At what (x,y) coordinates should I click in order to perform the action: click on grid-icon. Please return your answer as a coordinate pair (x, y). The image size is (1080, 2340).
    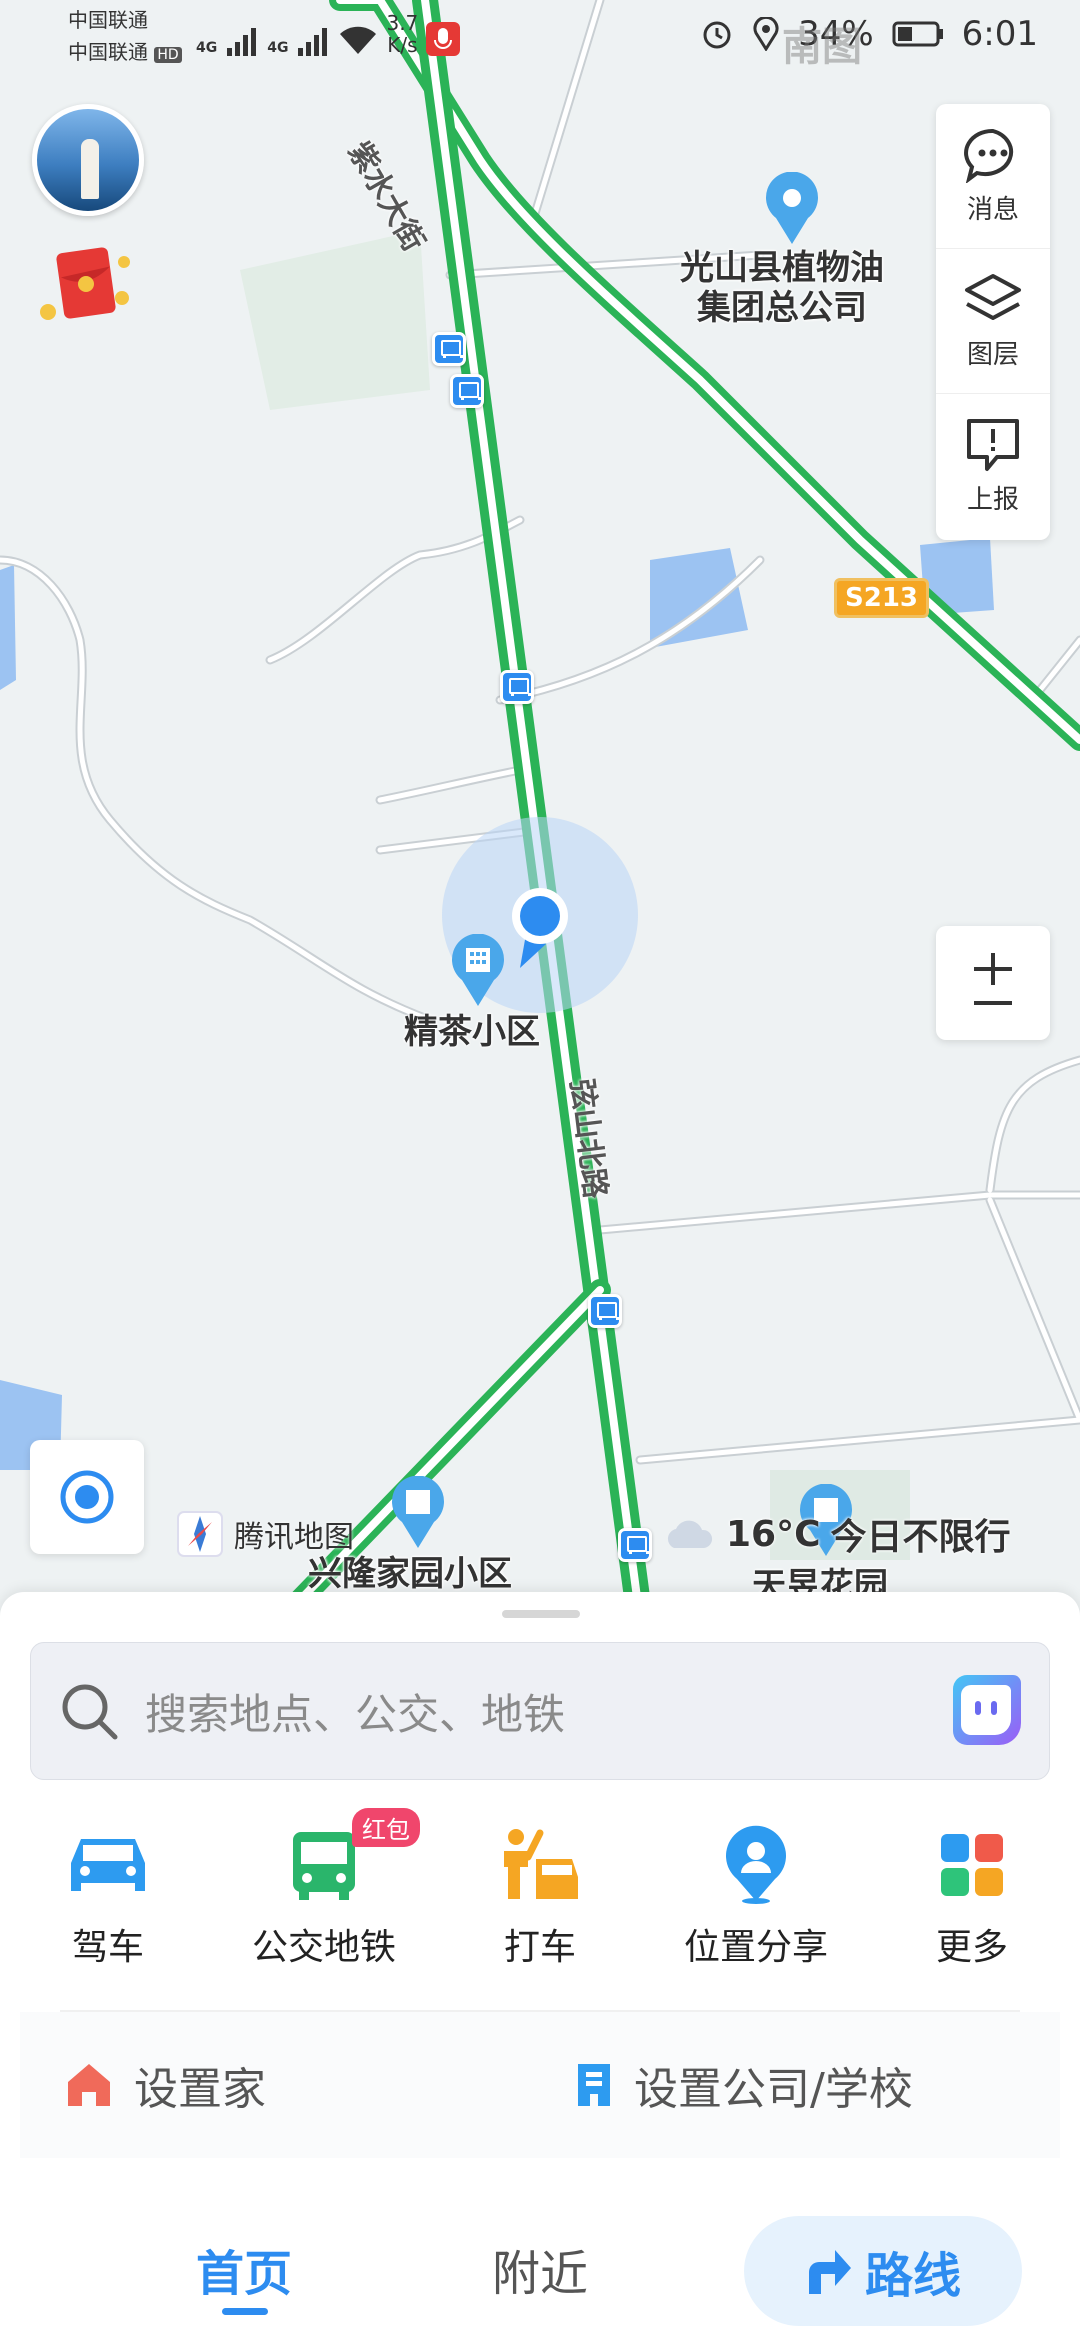
    Looking at the image, I should click on (972, 1865).